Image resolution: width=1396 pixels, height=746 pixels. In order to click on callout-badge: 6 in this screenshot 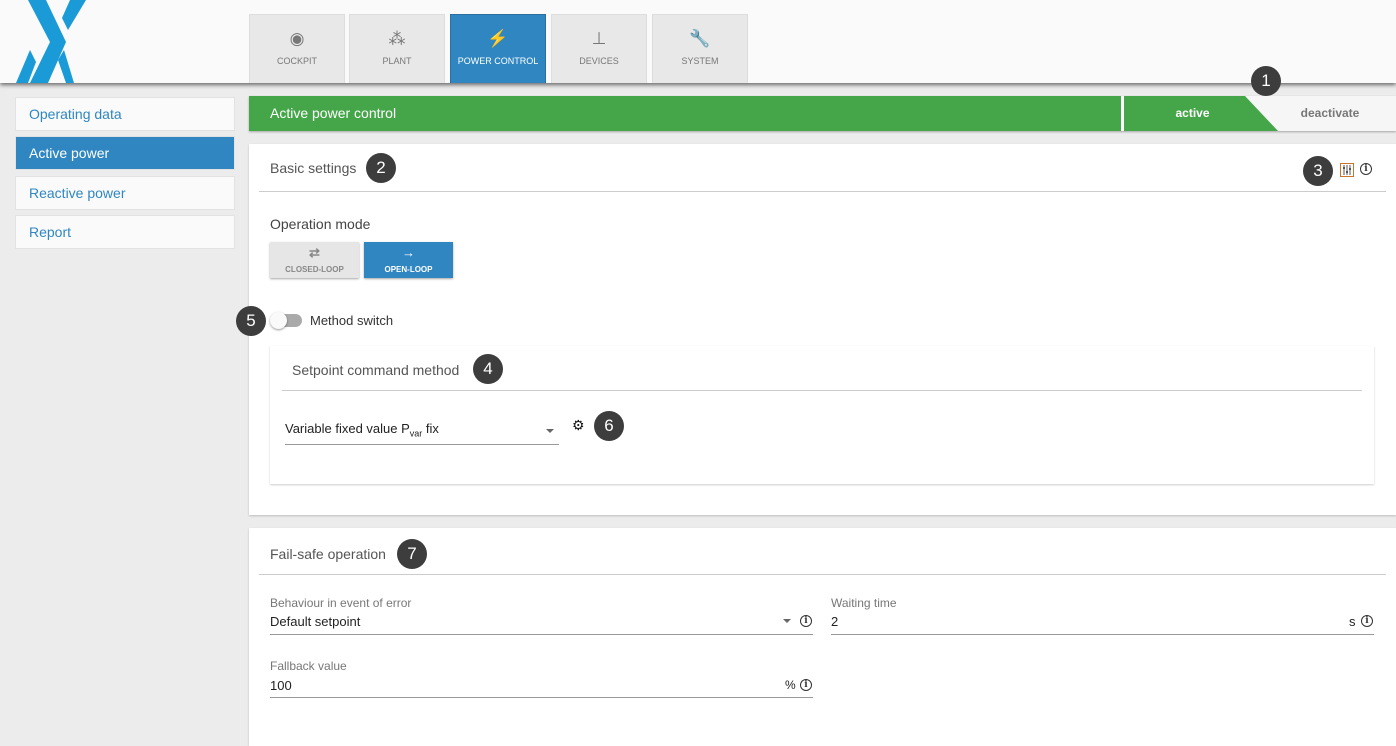, I will do `click(609, 426)`.